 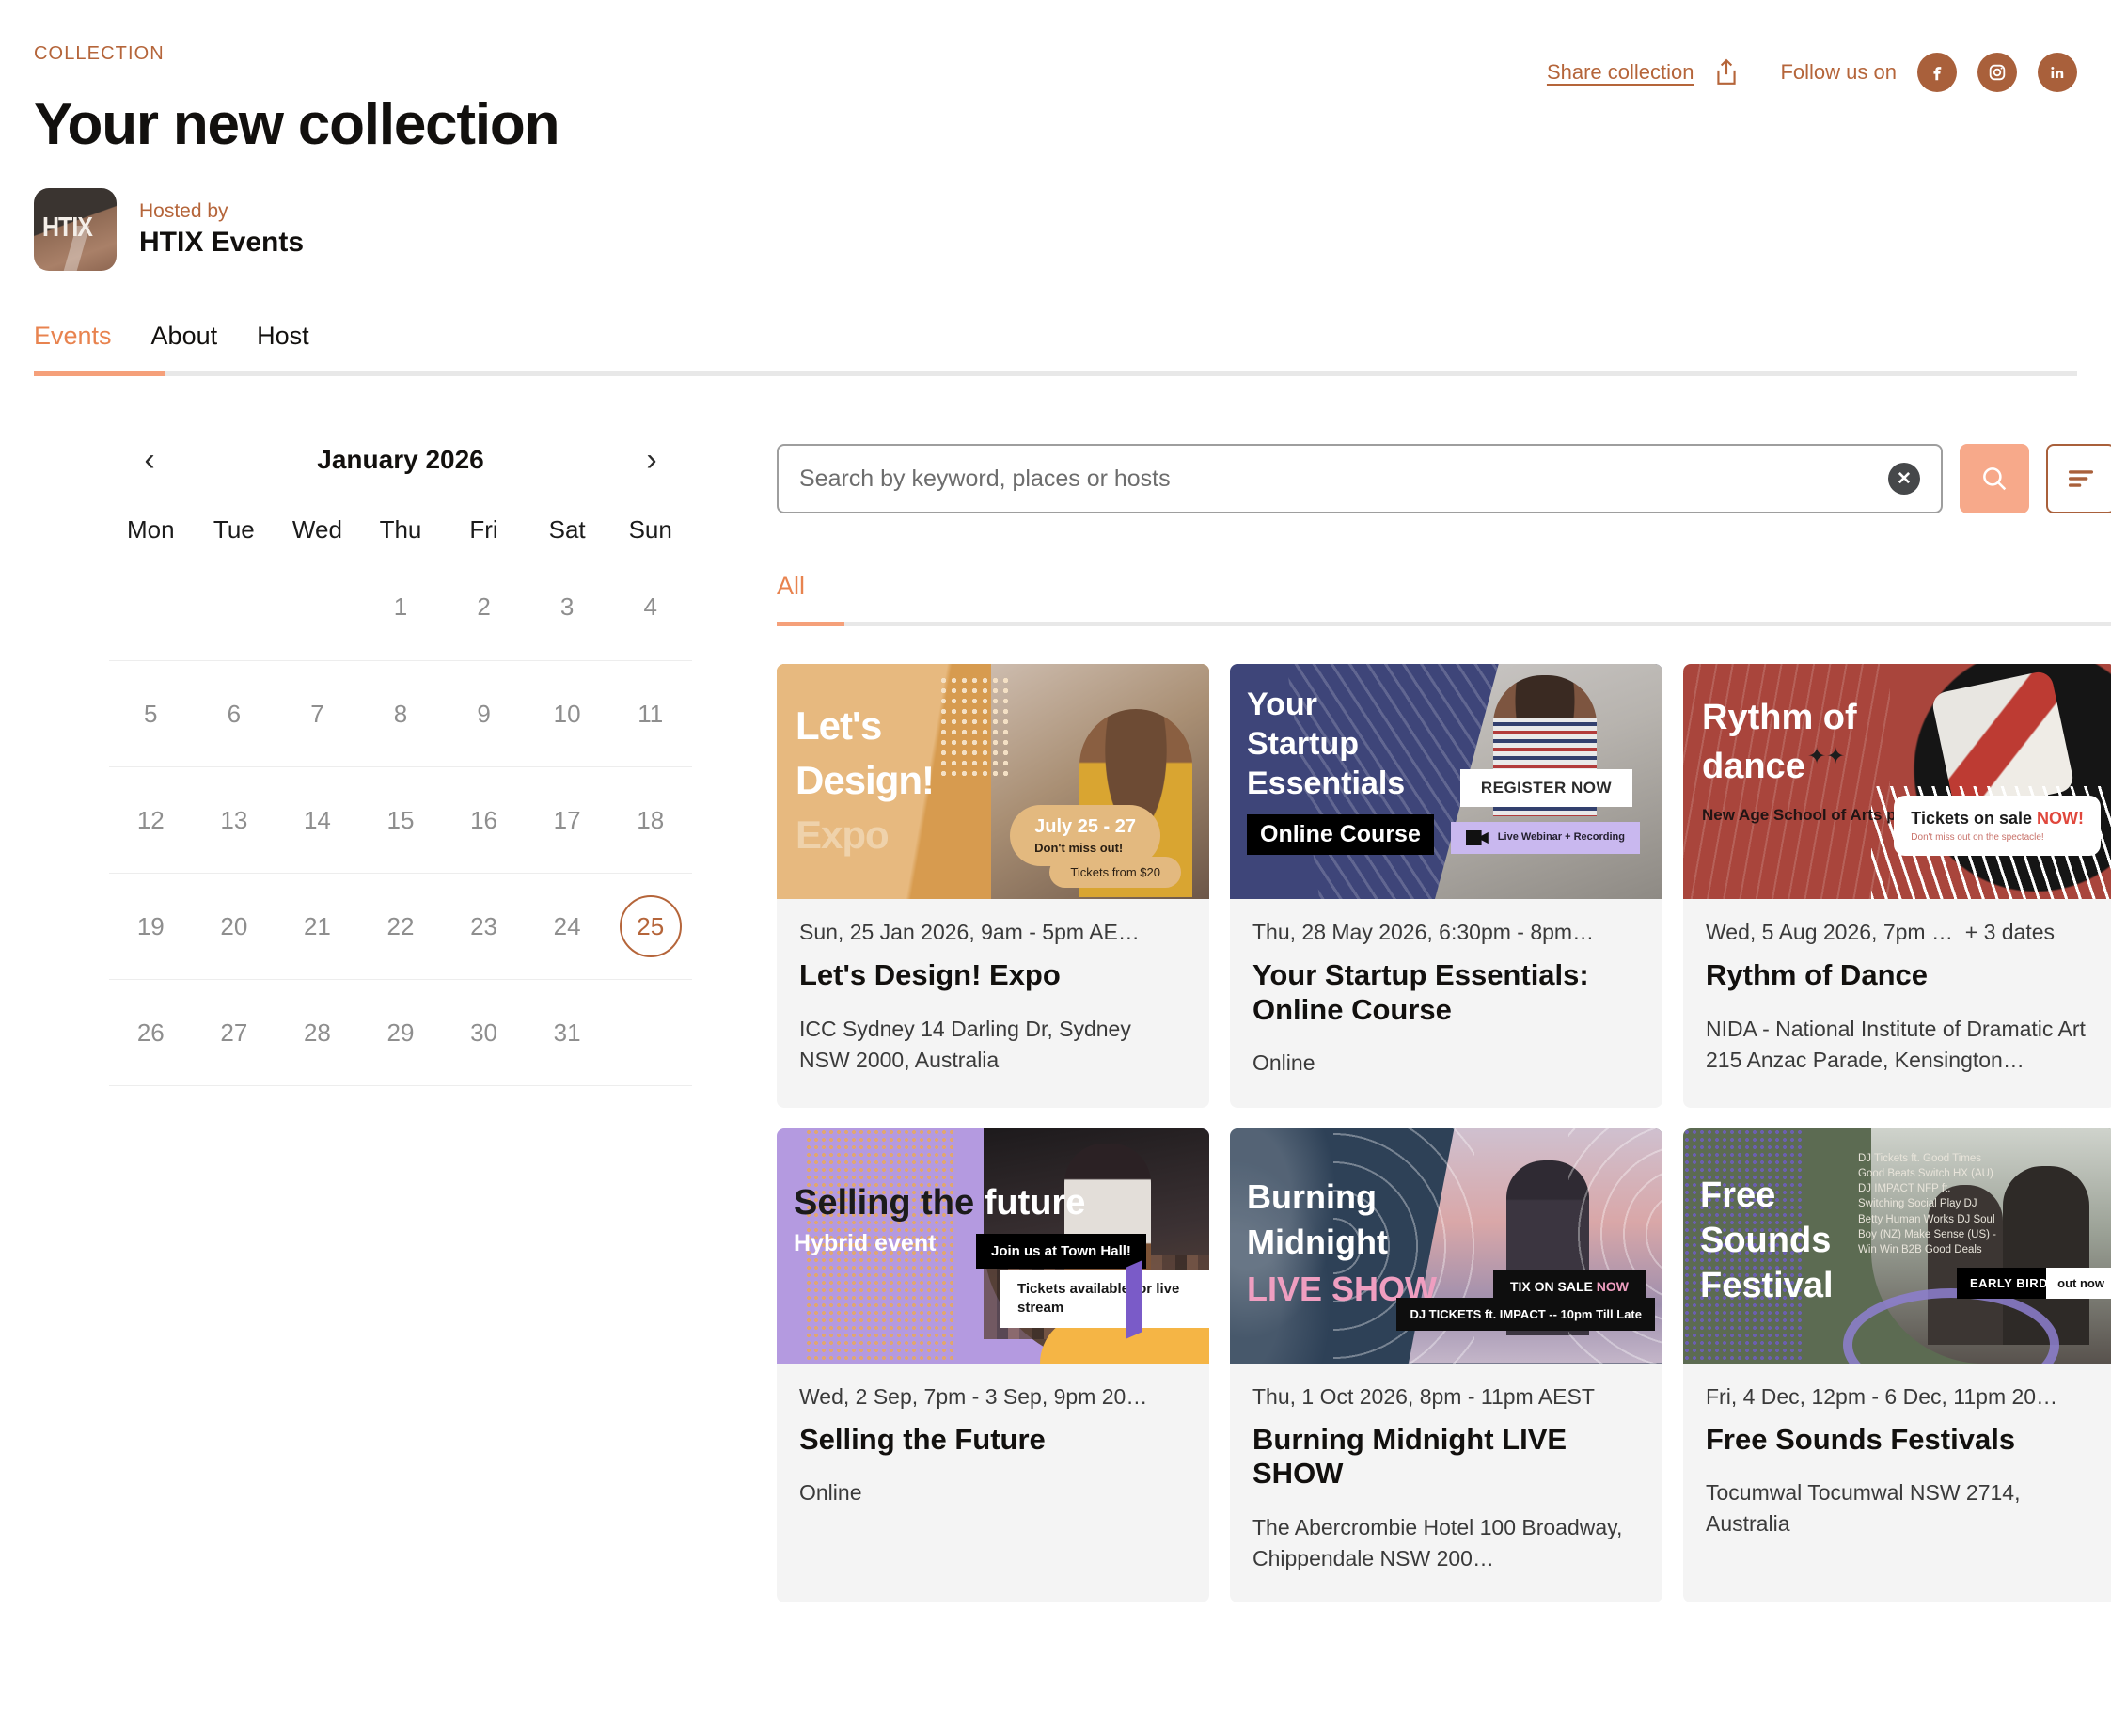 What do you see at coordinates (317, 820) in the screenshot?
I see `calendar-day: 14` at bounding box center [317, 820].